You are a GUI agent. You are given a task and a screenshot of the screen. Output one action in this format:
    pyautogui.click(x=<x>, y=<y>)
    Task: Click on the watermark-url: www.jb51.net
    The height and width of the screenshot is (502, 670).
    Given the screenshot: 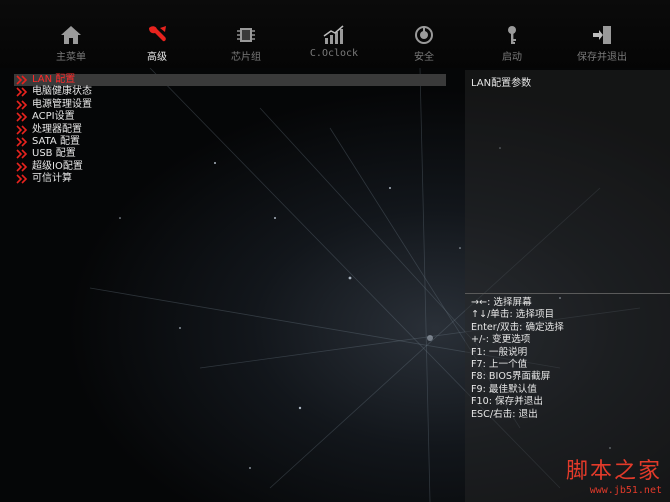 What is the action you would take?
    pyautogui.click(x=625, y=490)
    